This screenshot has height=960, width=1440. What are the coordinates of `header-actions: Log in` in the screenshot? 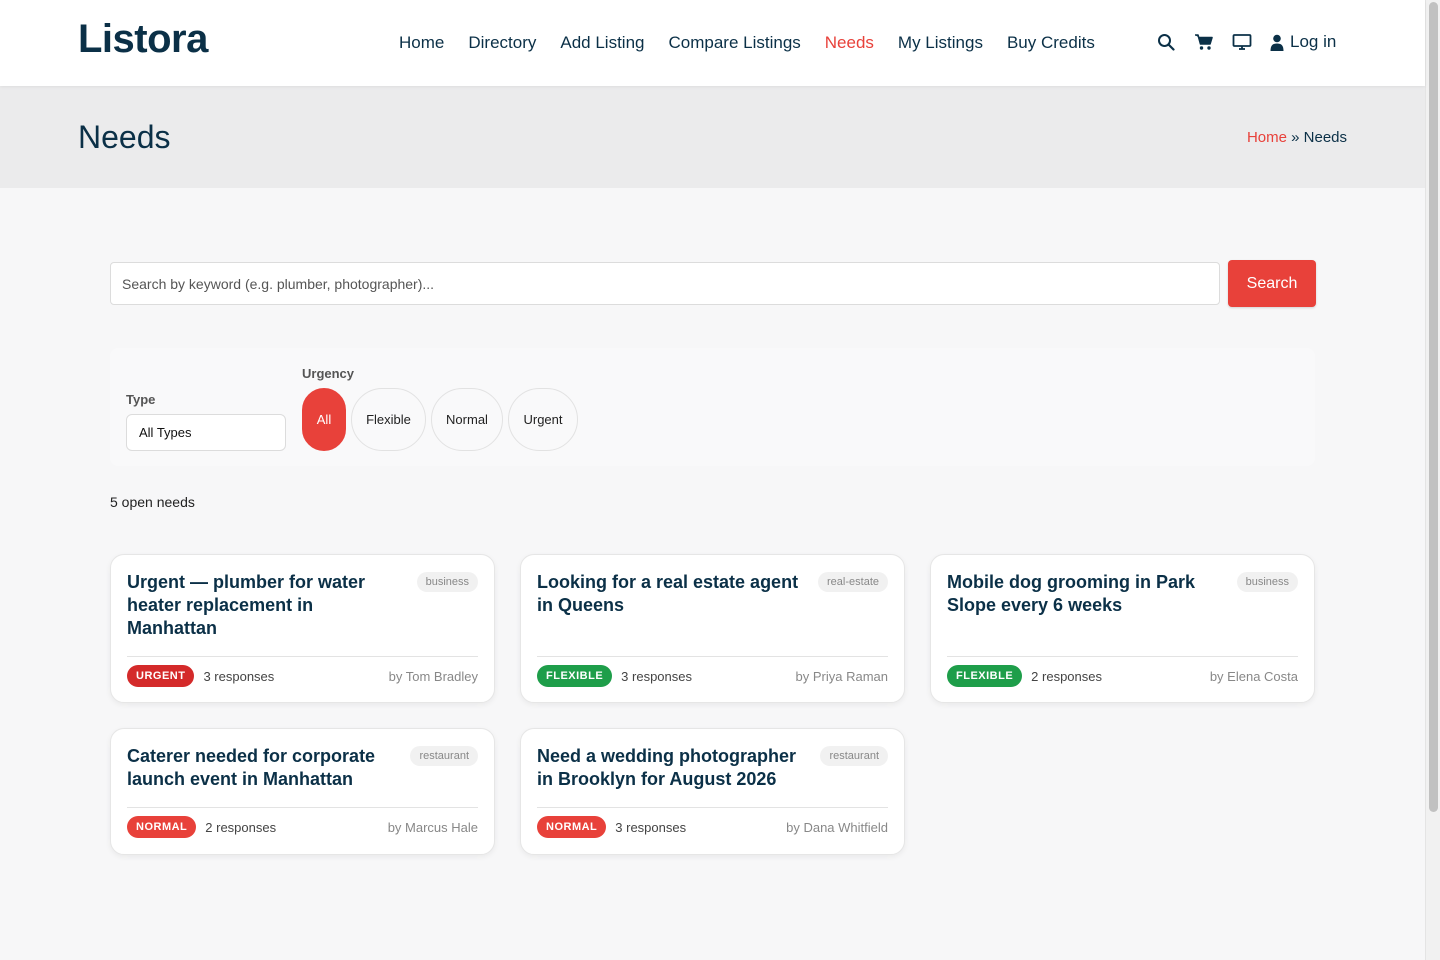 It's located at (1246, 42).